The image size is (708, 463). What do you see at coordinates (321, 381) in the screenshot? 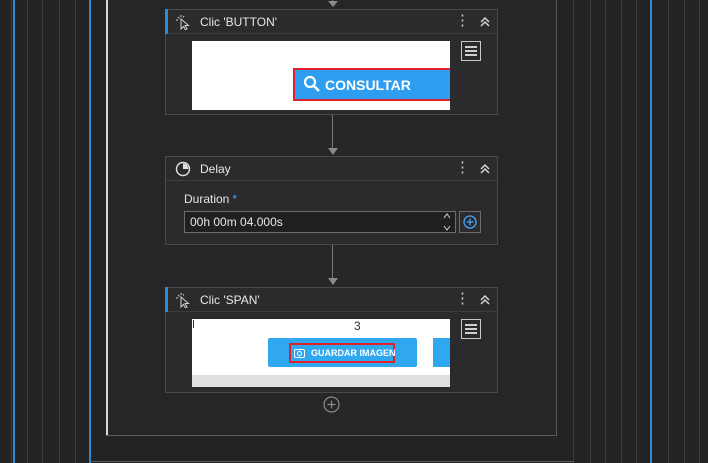
I see `preview-footer-bar` at bounding box center [321, 381].